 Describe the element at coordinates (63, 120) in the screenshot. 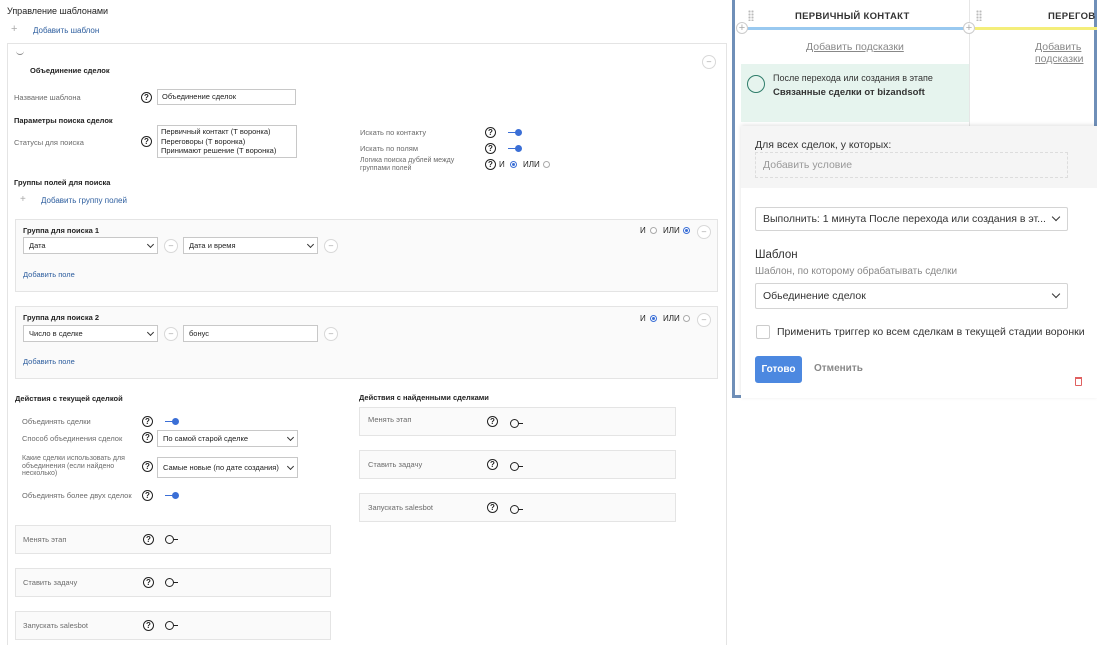

I see `search-params-heading: Параметры поиска сделок` at that location.